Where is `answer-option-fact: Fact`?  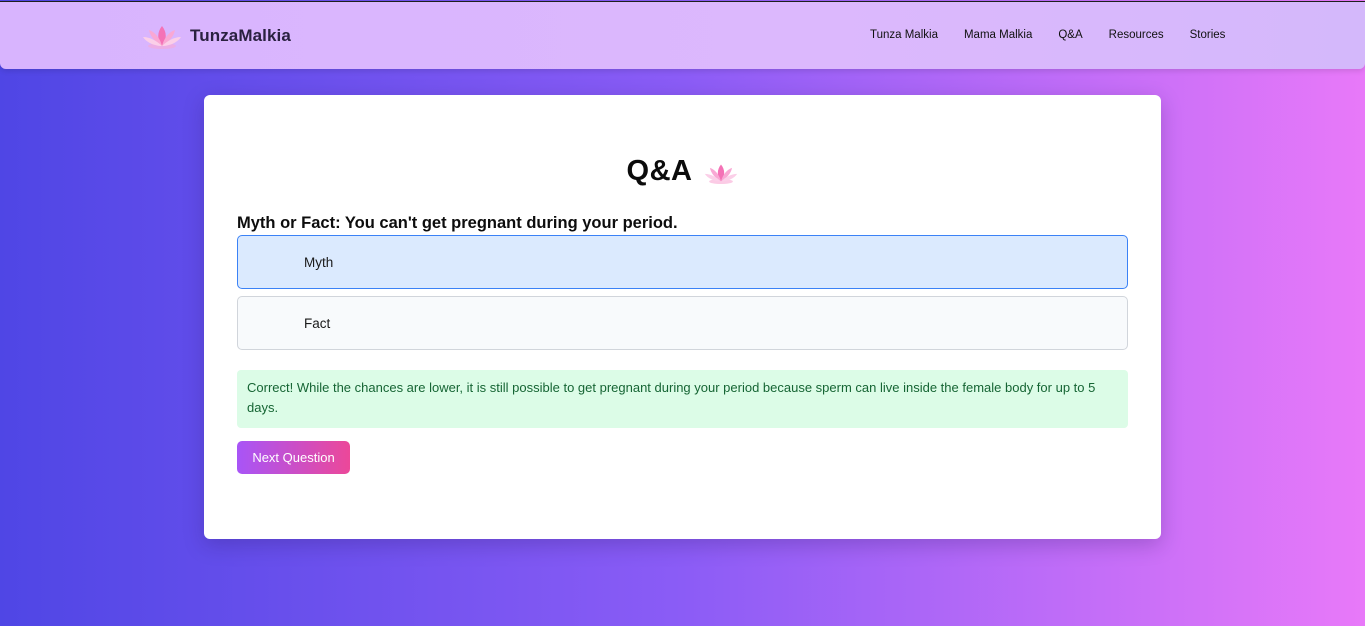
answer-option-fact: Fact is located at coordinates (682, 323).